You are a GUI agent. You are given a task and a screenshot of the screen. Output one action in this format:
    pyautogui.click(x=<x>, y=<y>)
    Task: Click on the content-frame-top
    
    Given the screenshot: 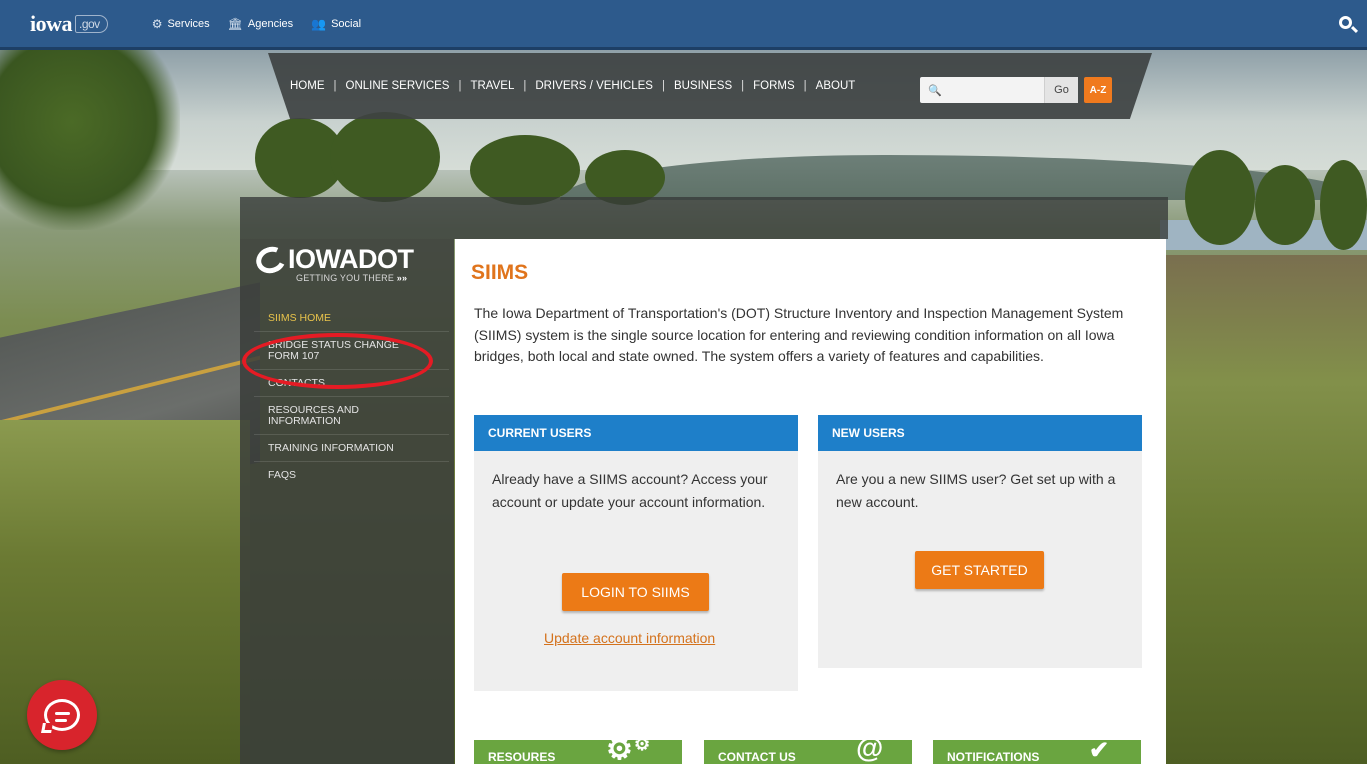 What is the action you would take?
    pyautogui.click(x=704, y=218)
    